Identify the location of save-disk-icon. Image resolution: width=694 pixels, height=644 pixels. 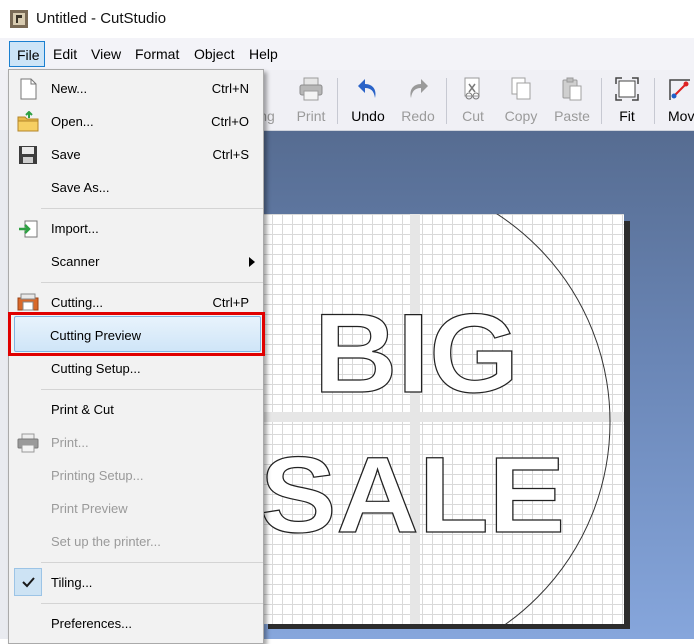
(28, 155).